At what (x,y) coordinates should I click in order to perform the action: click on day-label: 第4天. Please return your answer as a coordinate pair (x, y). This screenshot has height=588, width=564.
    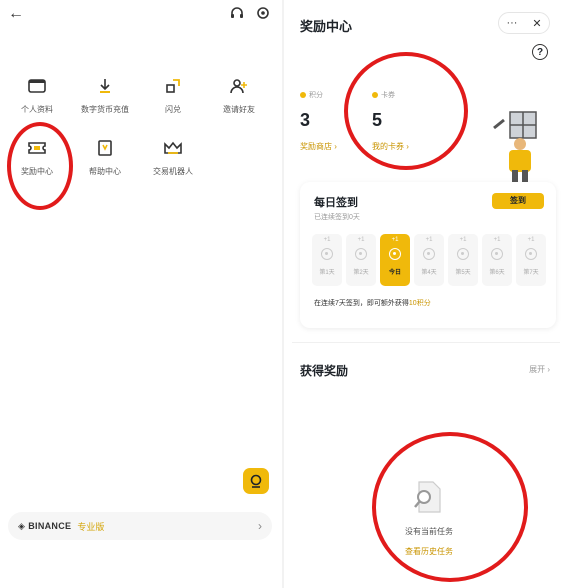
    Looking at the image, I should click on (429, 273).